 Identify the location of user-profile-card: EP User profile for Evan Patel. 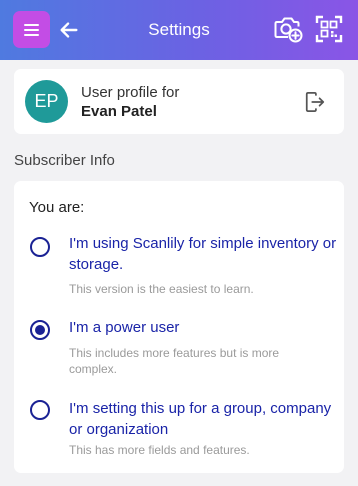
(179, 101).